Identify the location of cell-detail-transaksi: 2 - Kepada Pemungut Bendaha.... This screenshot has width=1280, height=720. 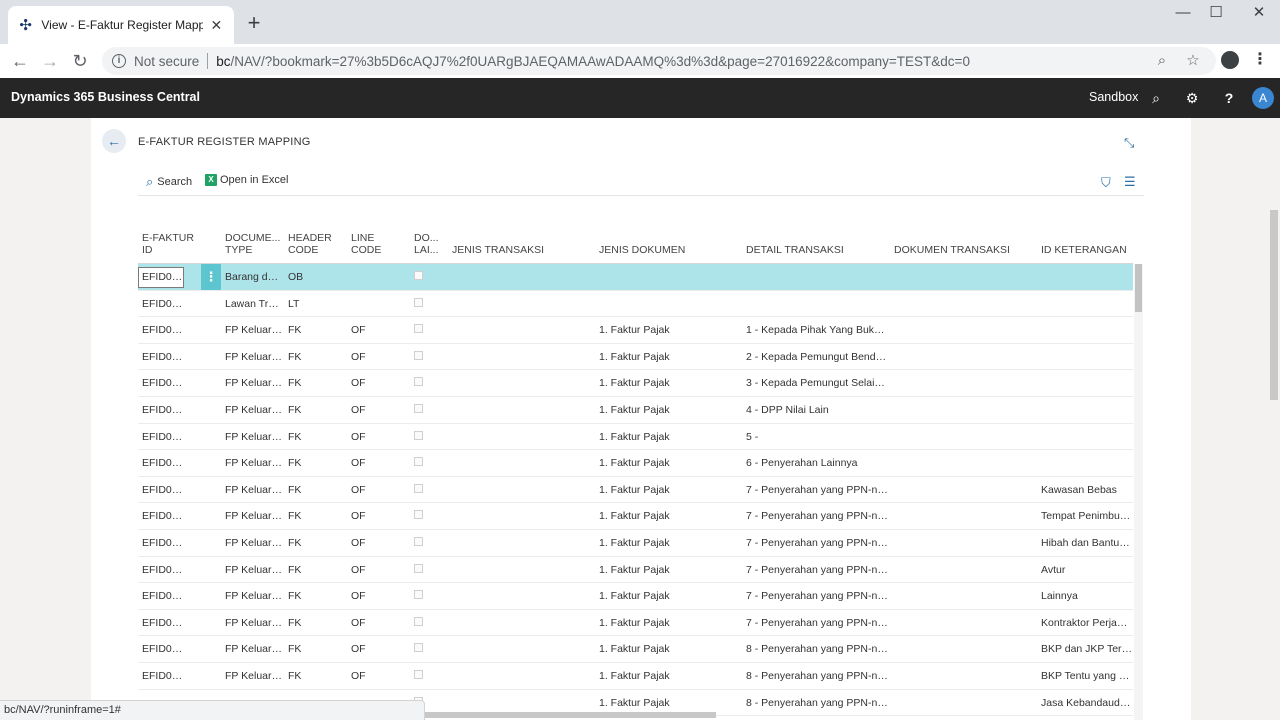
(817, 357).